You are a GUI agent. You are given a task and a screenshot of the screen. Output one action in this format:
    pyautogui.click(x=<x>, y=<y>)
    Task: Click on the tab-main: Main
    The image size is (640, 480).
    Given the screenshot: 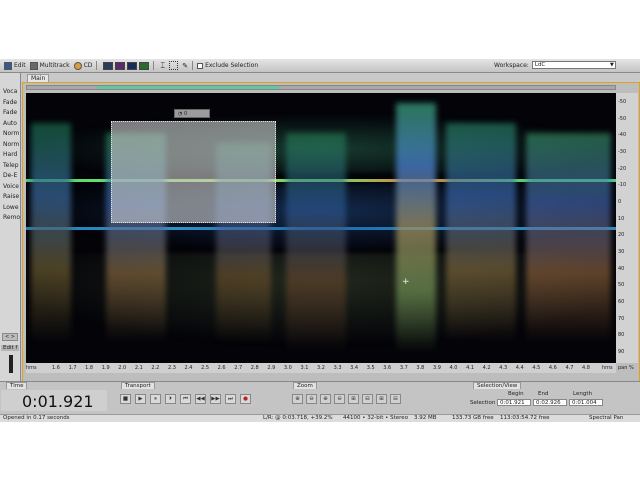 What is the action you would take?
    pyautogui.click(x=38, y=78)
    